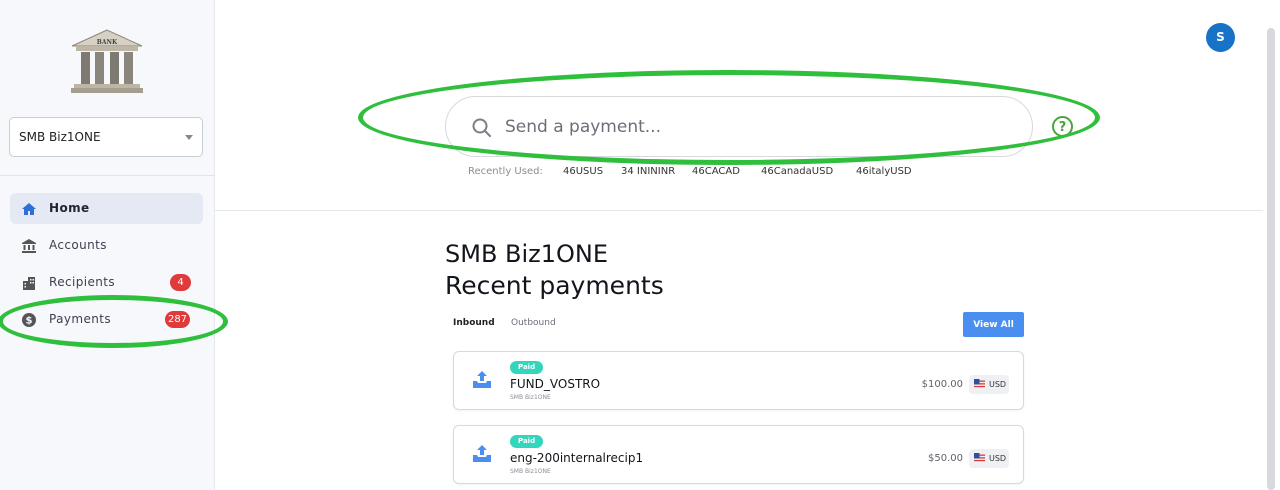  Describe the element at coordinates (106, 208) in the screenshot. I see `sidebar-item-home: Home` at that location.